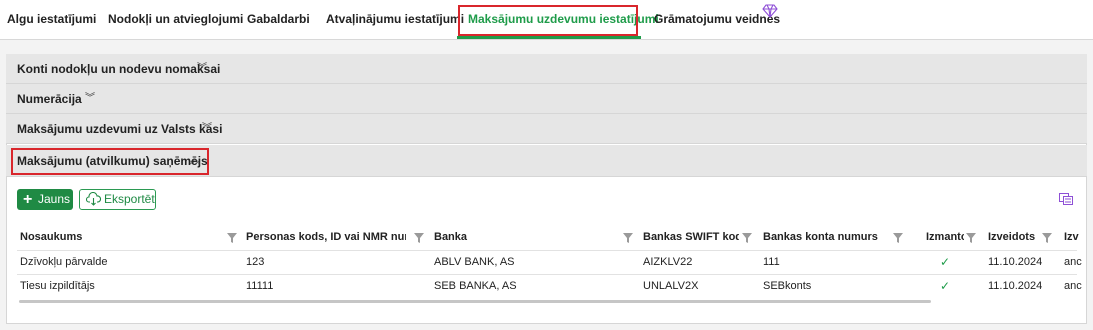 The image size is (1093, 330). What do you see at coordinates (260, 286) in the screenshot?
I see `cell-code: 11111` at bounding box center [260, 286].